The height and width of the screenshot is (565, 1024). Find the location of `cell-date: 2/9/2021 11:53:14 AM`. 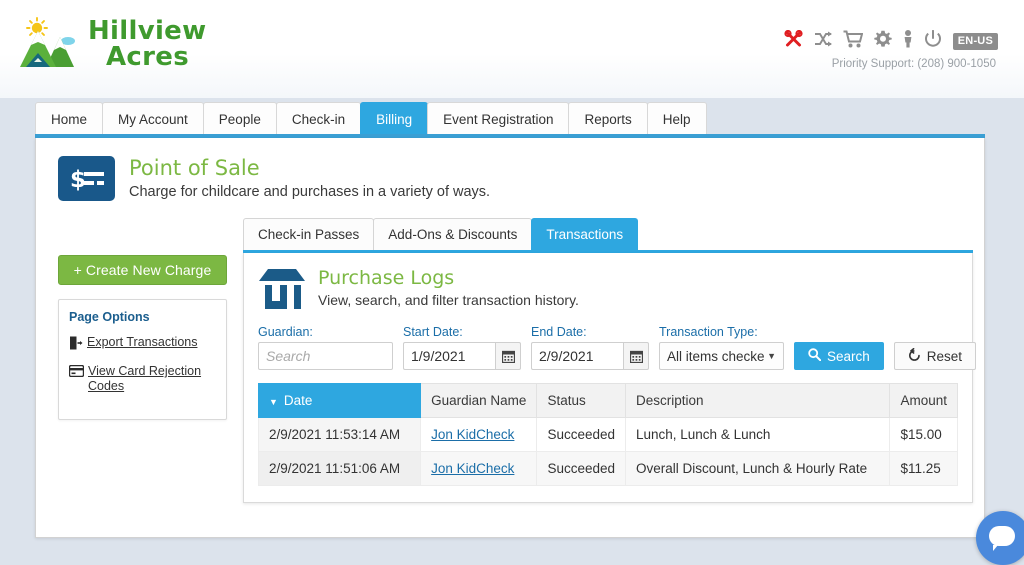

cell-date: 2/9/2021 11:53:14 AM is located at coordinates (339, 434).